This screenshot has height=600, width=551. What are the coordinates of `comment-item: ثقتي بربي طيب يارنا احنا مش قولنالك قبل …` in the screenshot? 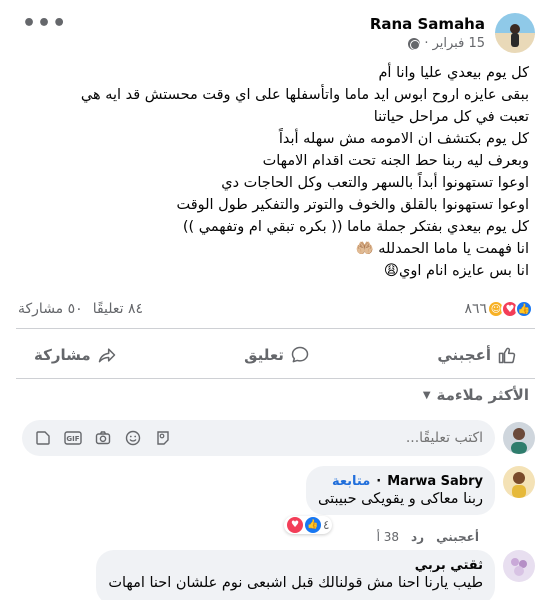 It's located at (315, 575).